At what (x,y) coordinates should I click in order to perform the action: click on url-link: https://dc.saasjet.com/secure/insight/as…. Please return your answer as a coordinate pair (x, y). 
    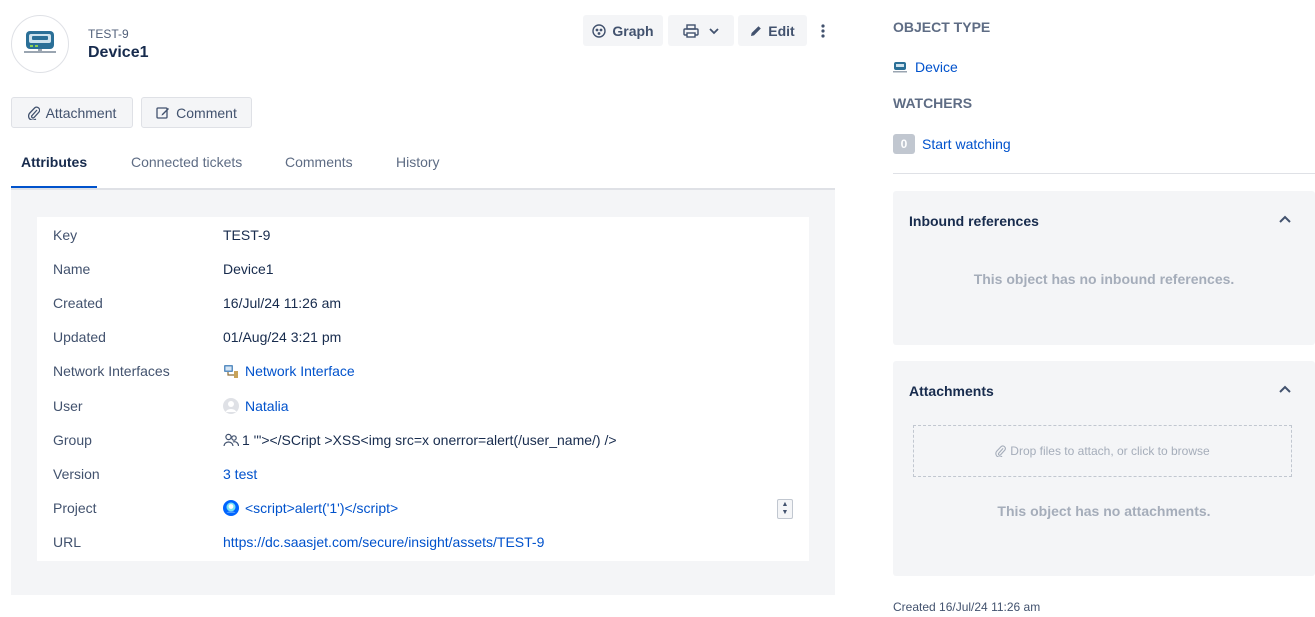
    Looking at the image, I should click on (383, 542).